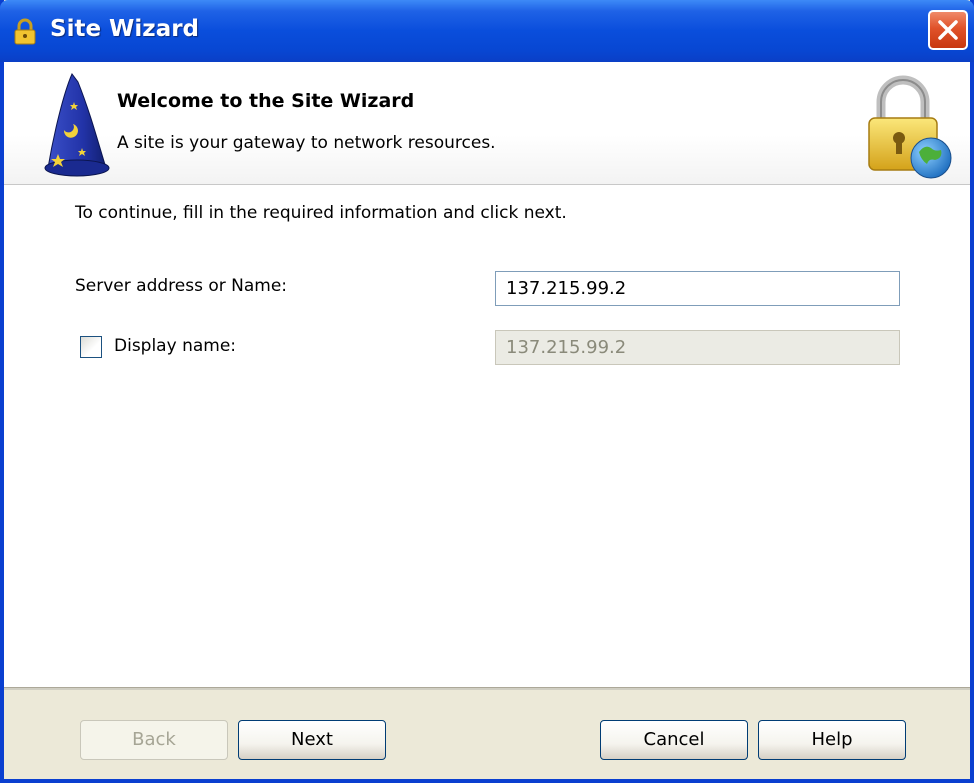  Describe the element at coordinates (697, 347) in the screenshot. I see `display-name-input` at that location.